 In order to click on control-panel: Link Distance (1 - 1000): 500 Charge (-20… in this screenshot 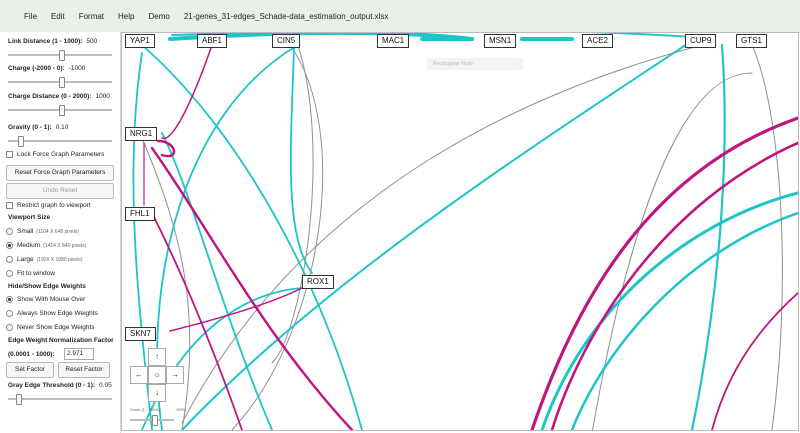, I will do `click(60, 232)`.